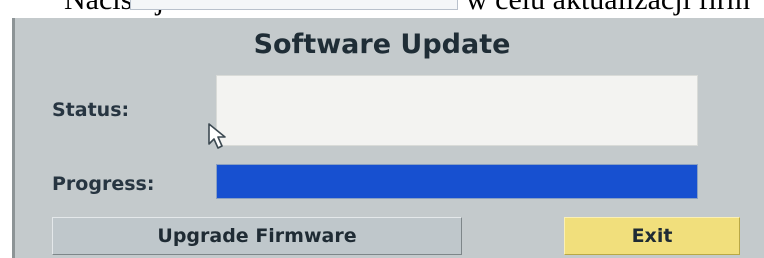  Describe the element at coordinates (652, 236) in the screenshot. I see `exit-button: Exit` at that location.